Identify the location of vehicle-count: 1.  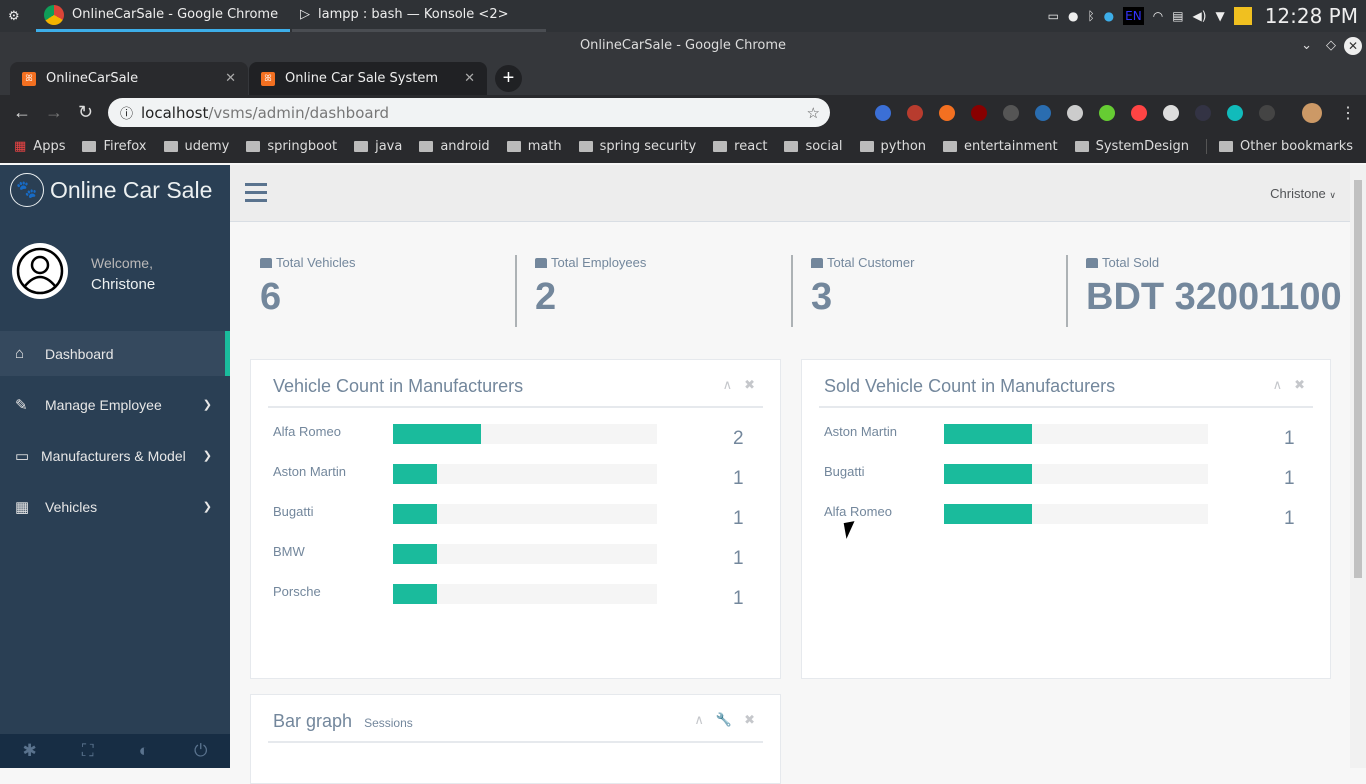
(1289, 518).